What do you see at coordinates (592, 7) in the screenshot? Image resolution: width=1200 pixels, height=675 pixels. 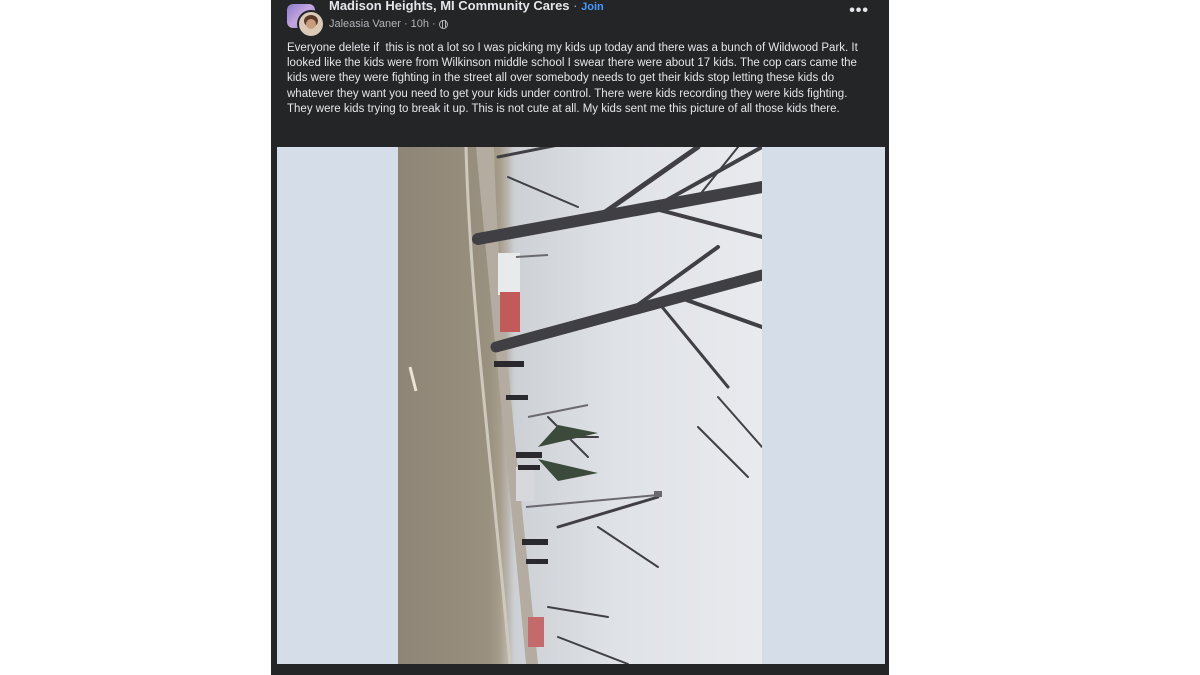 I see `join-group-button: Join` at bounding box center [592, 7].